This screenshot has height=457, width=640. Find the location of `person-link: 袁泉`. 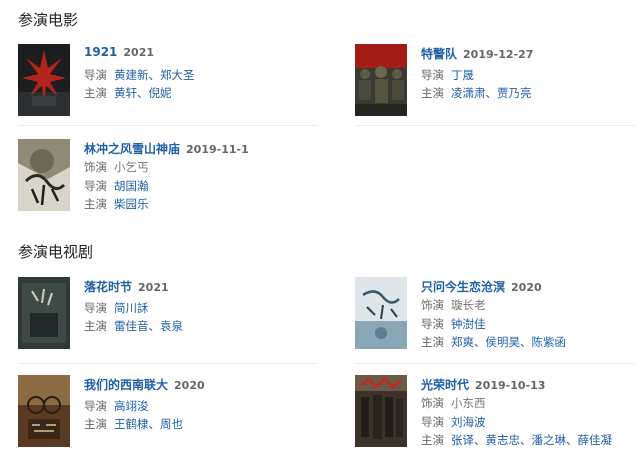

person-link: 袁泉 is located at coordinates (171, 326).